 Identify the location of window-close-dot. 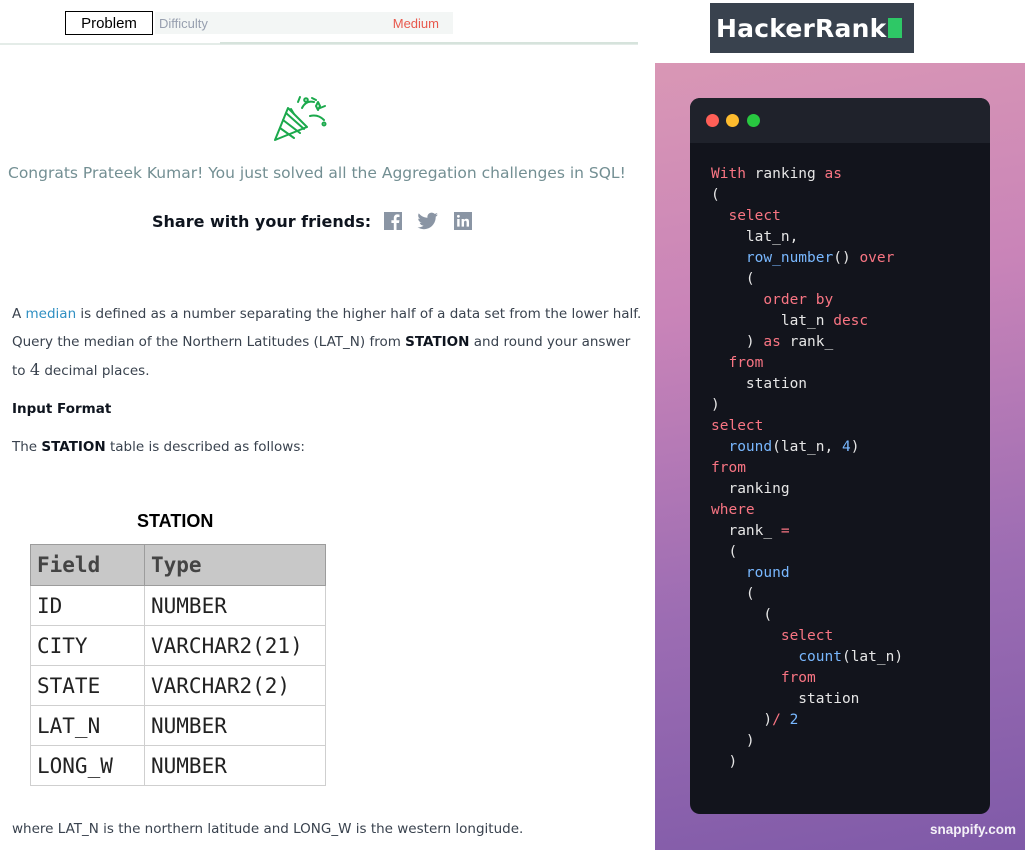
(712, 120).